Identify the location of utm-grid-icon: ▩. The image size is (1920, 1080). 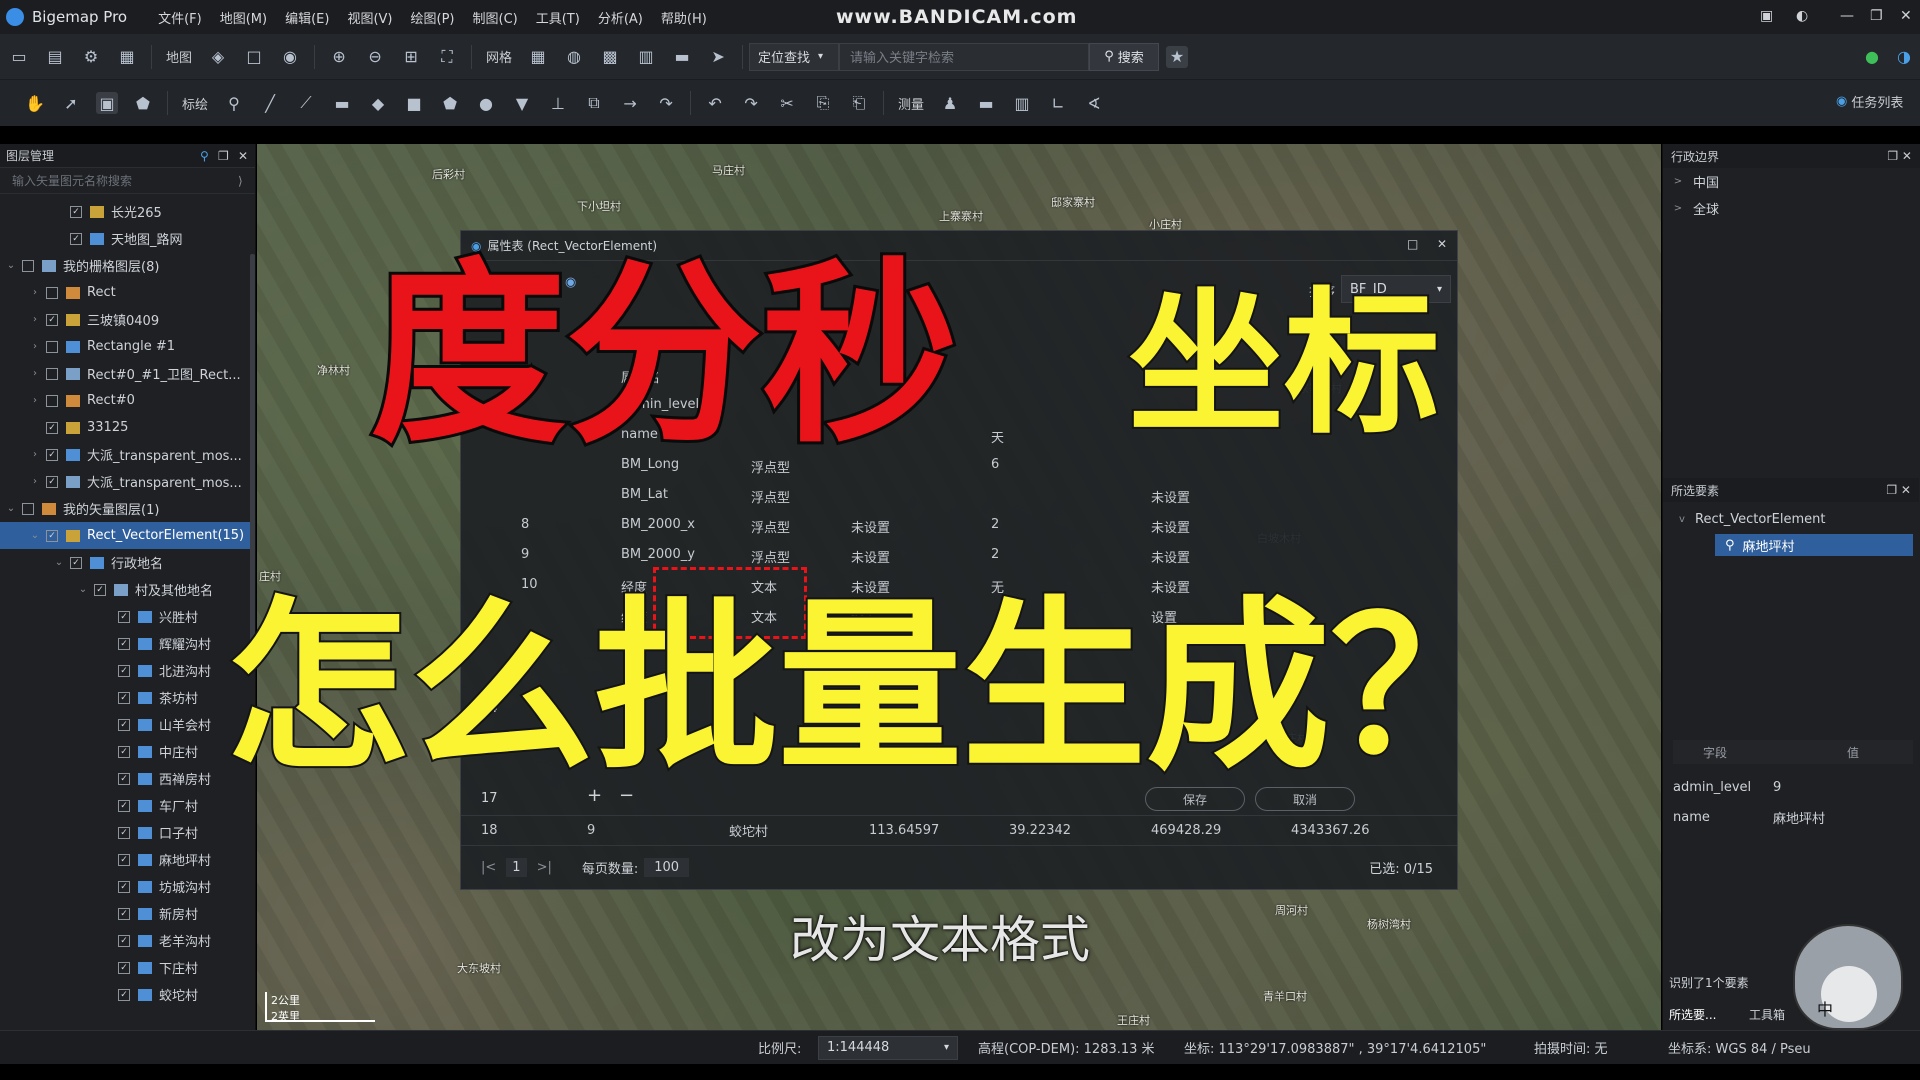
(610, 57).